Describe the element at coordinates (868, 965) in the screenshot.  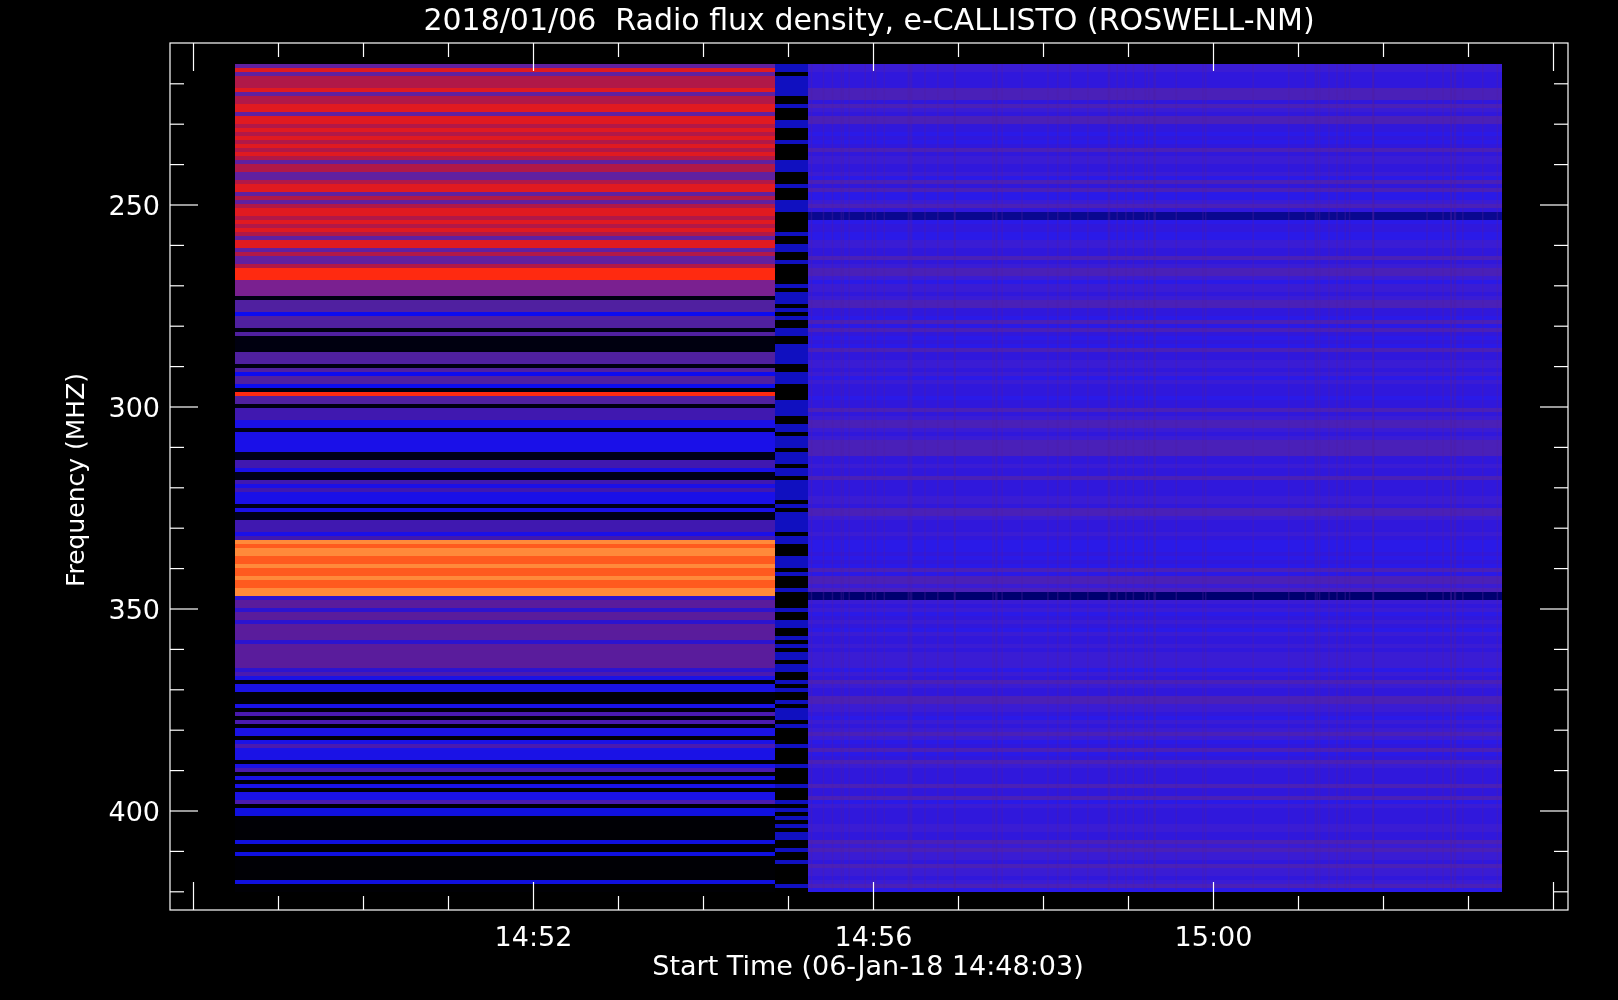
I see `x-axis-label: Start Time (06-Jan-18 14:48:03)` at that location.